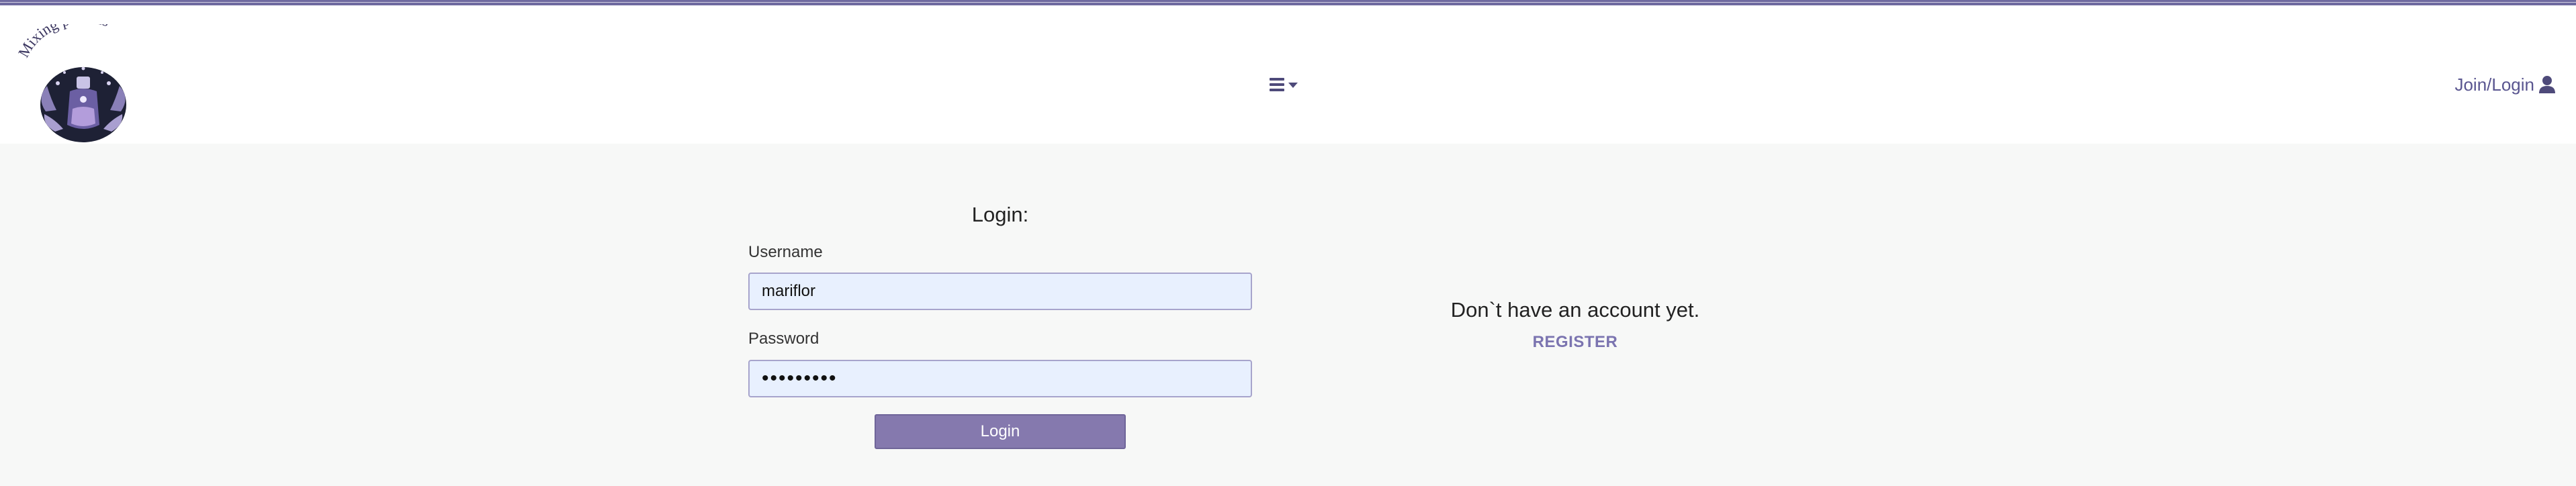  I want to click on hamburger-menu-icon, so click(1277, 85).